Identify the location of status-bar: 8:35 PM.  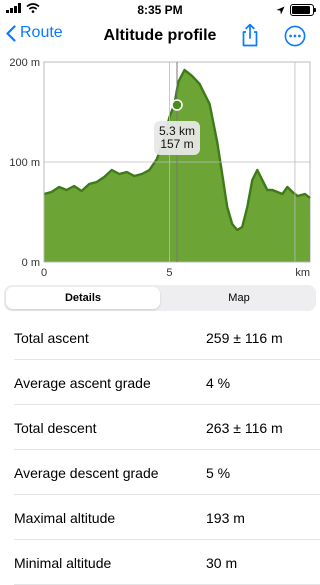
(160, 10).